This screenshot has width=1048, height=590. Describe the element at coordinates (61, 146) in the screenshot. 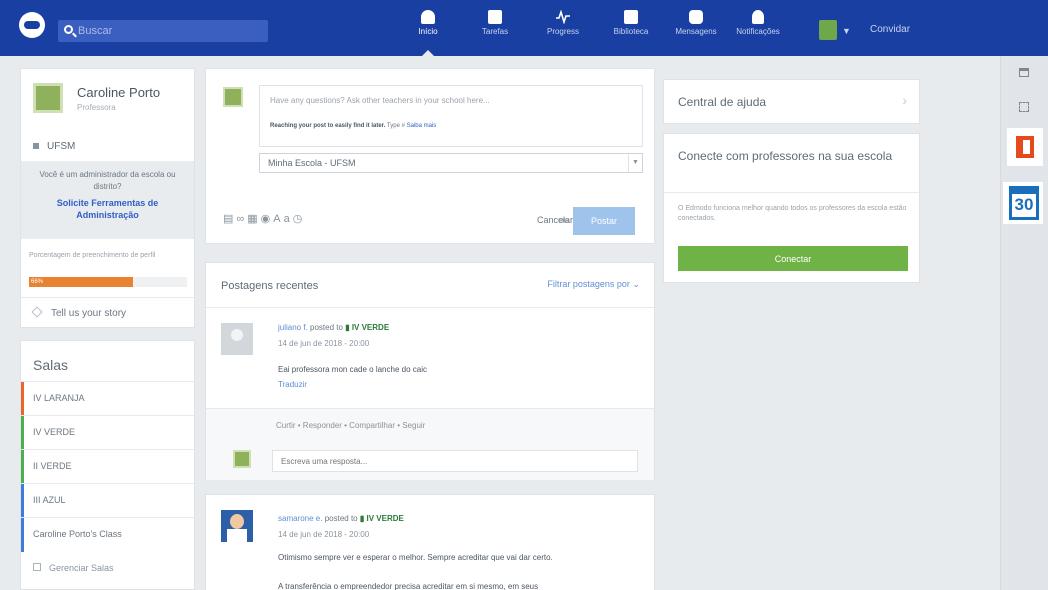

I see `school-label: UFSM` at that location.